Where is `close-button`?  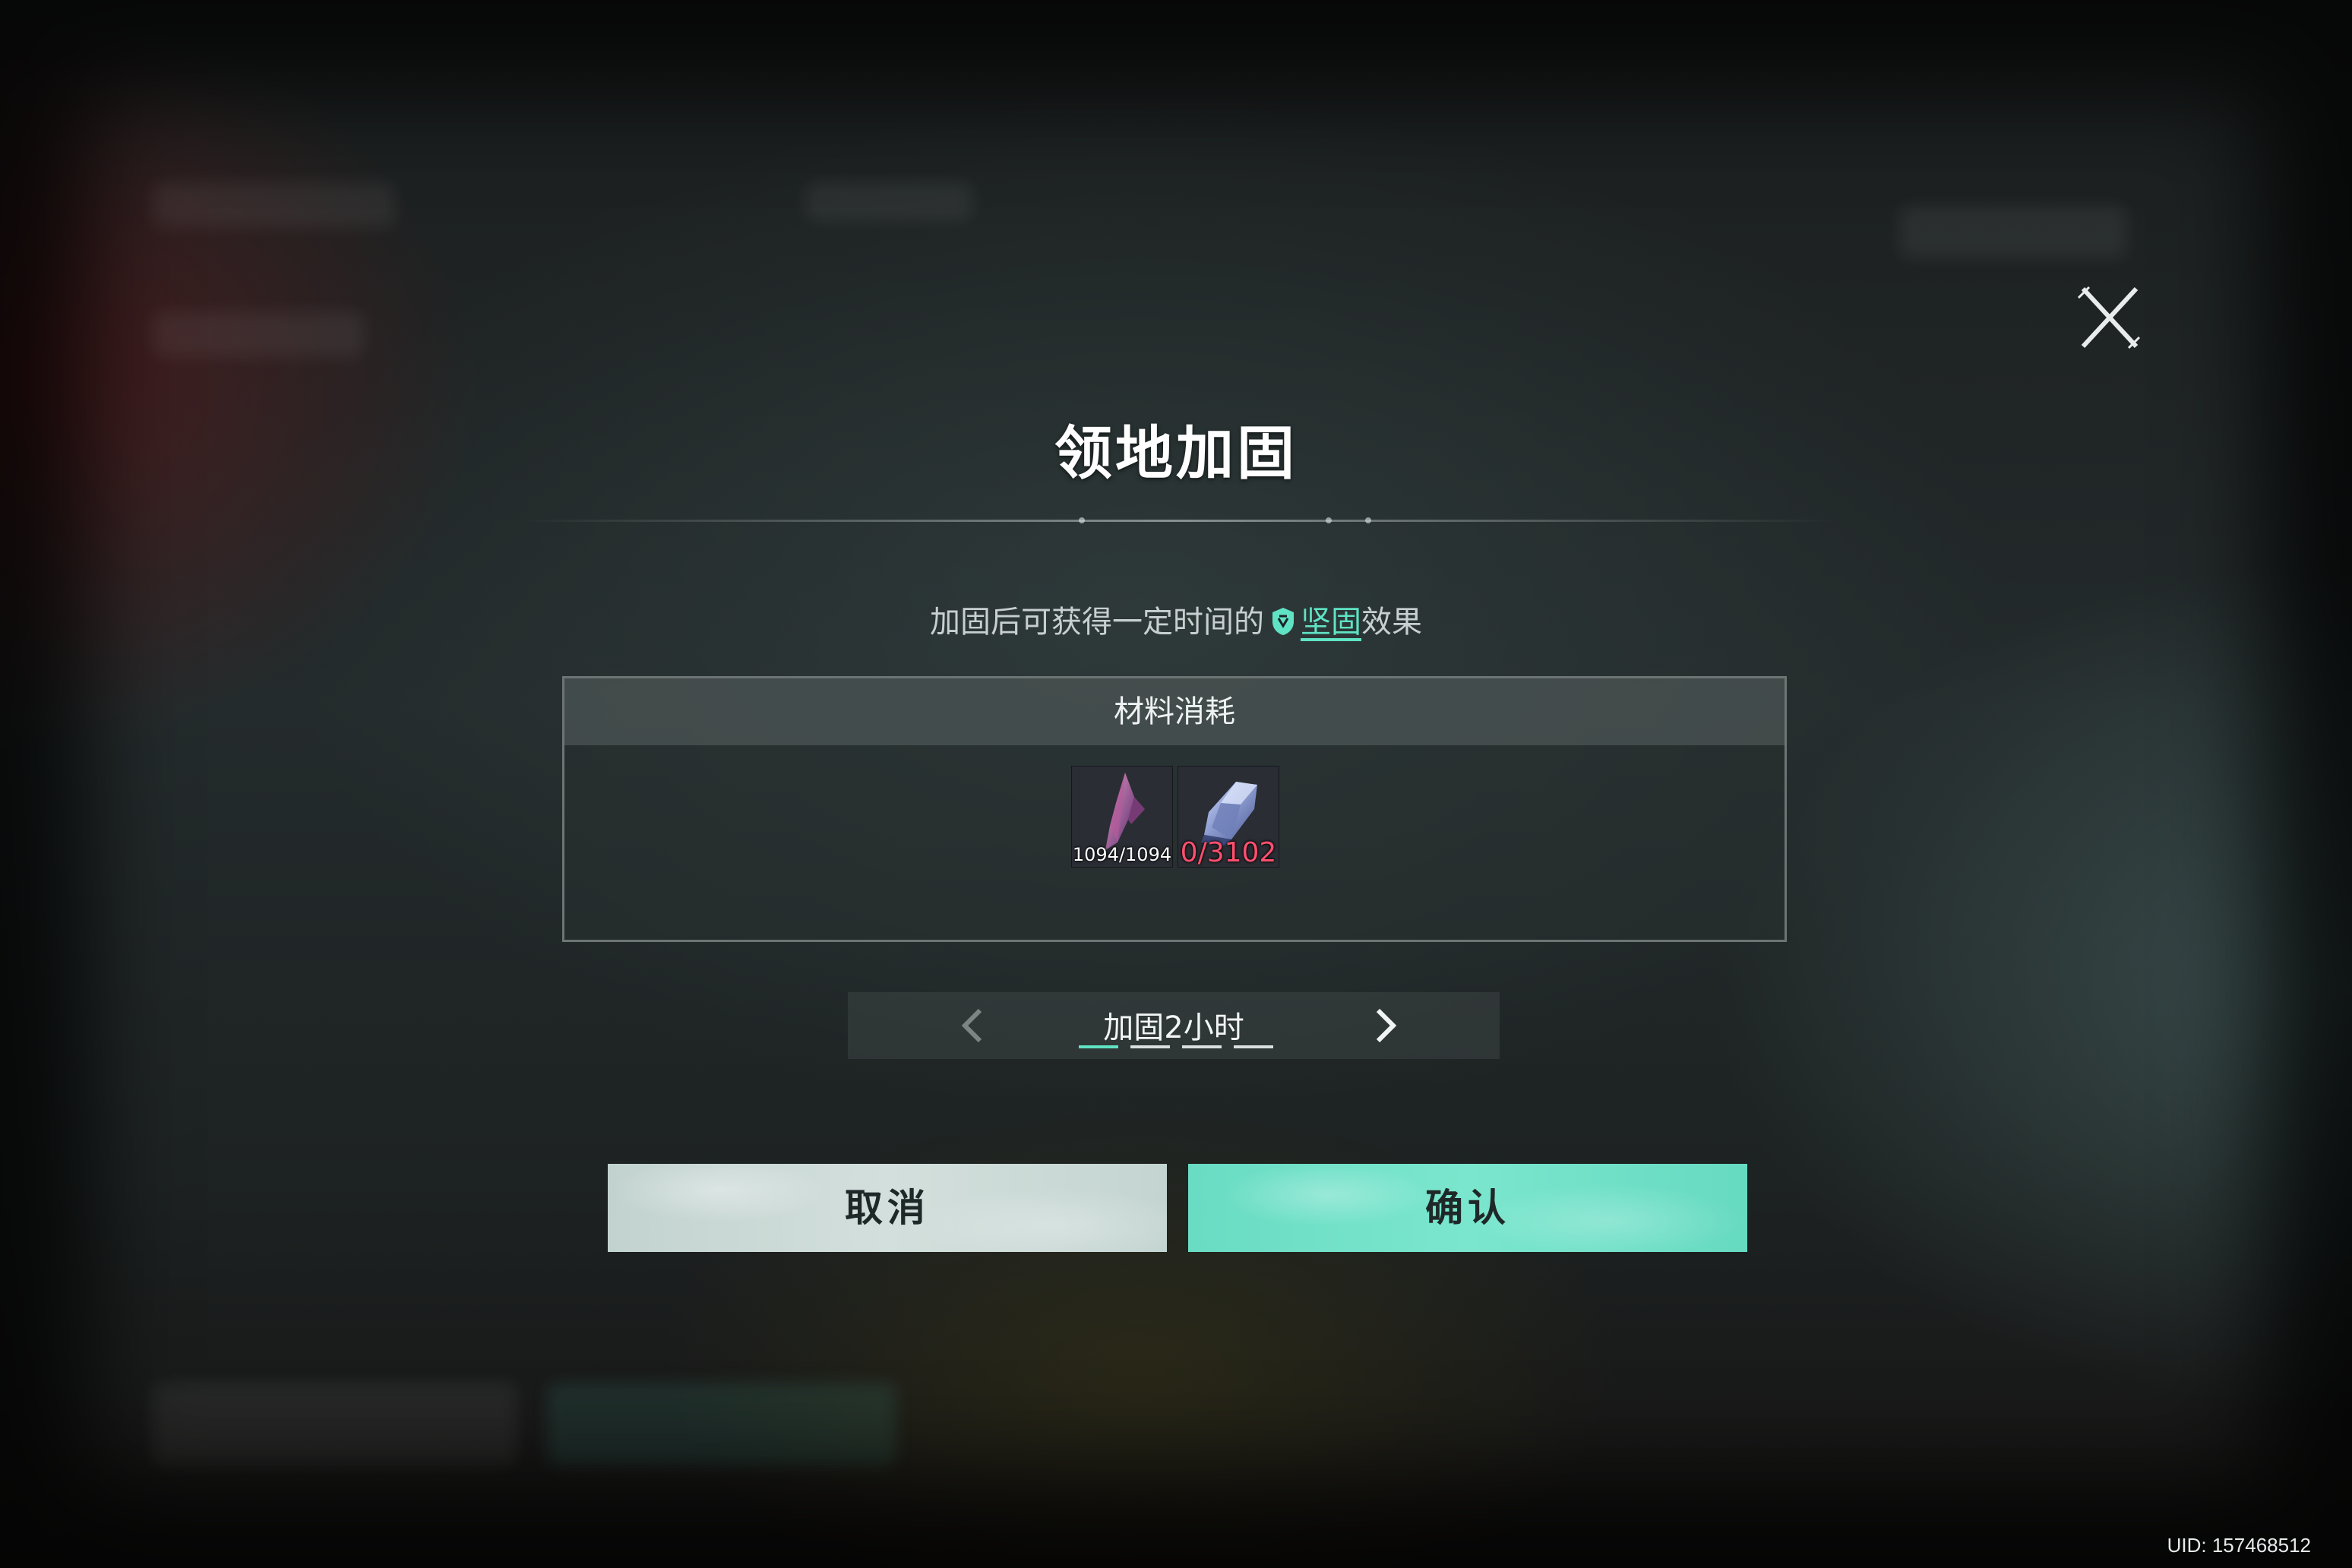
close-button is located at coordinates (2108, 317).